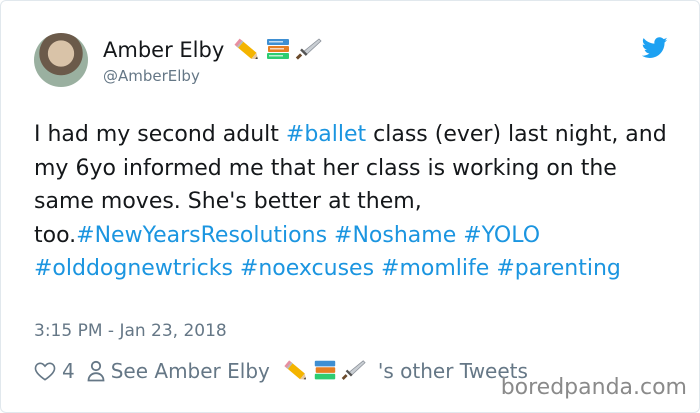 The height and width of the screenshot is (413, 700). I want to click on hashtag-link: #noexcuses, so click(307, 268).